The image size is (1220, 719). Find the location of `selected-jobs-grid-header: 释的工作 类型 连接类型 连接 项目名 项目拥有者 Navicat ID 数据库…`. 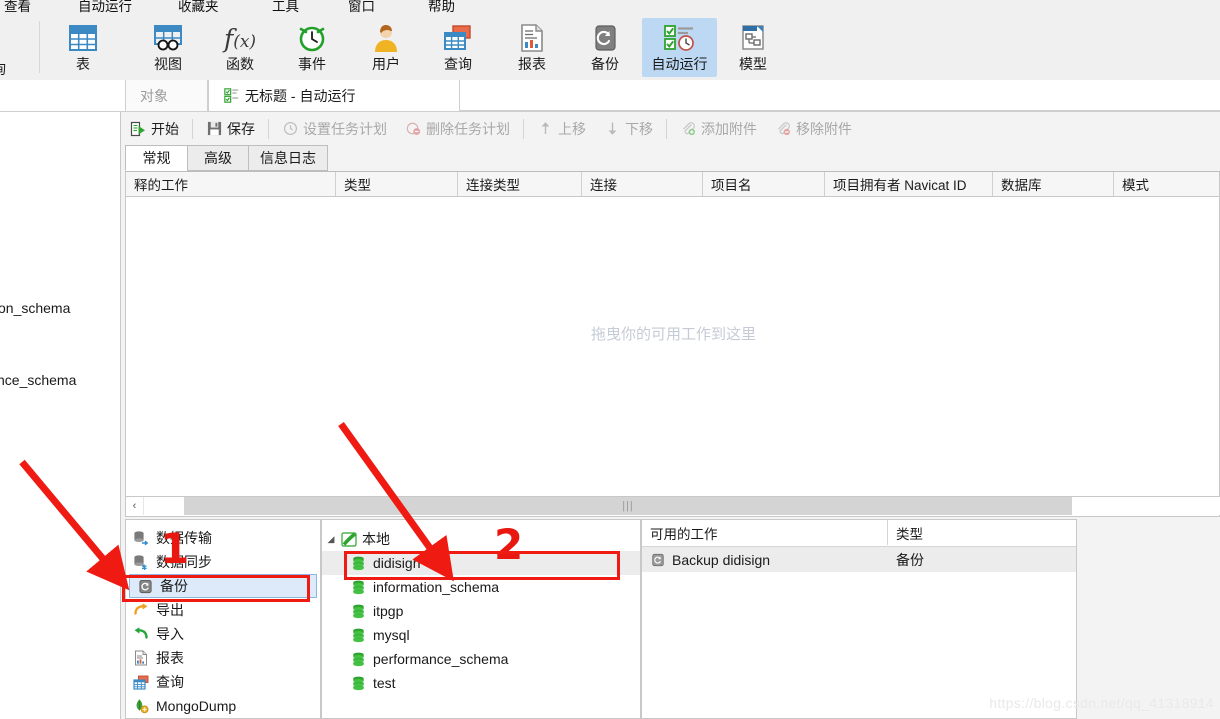

selected-jobs-grid-header: 释的工作 类型 连接类型 连接 项目名 项目拥有者 Navicat ID 数据库… is located at coordinates (672, 184).